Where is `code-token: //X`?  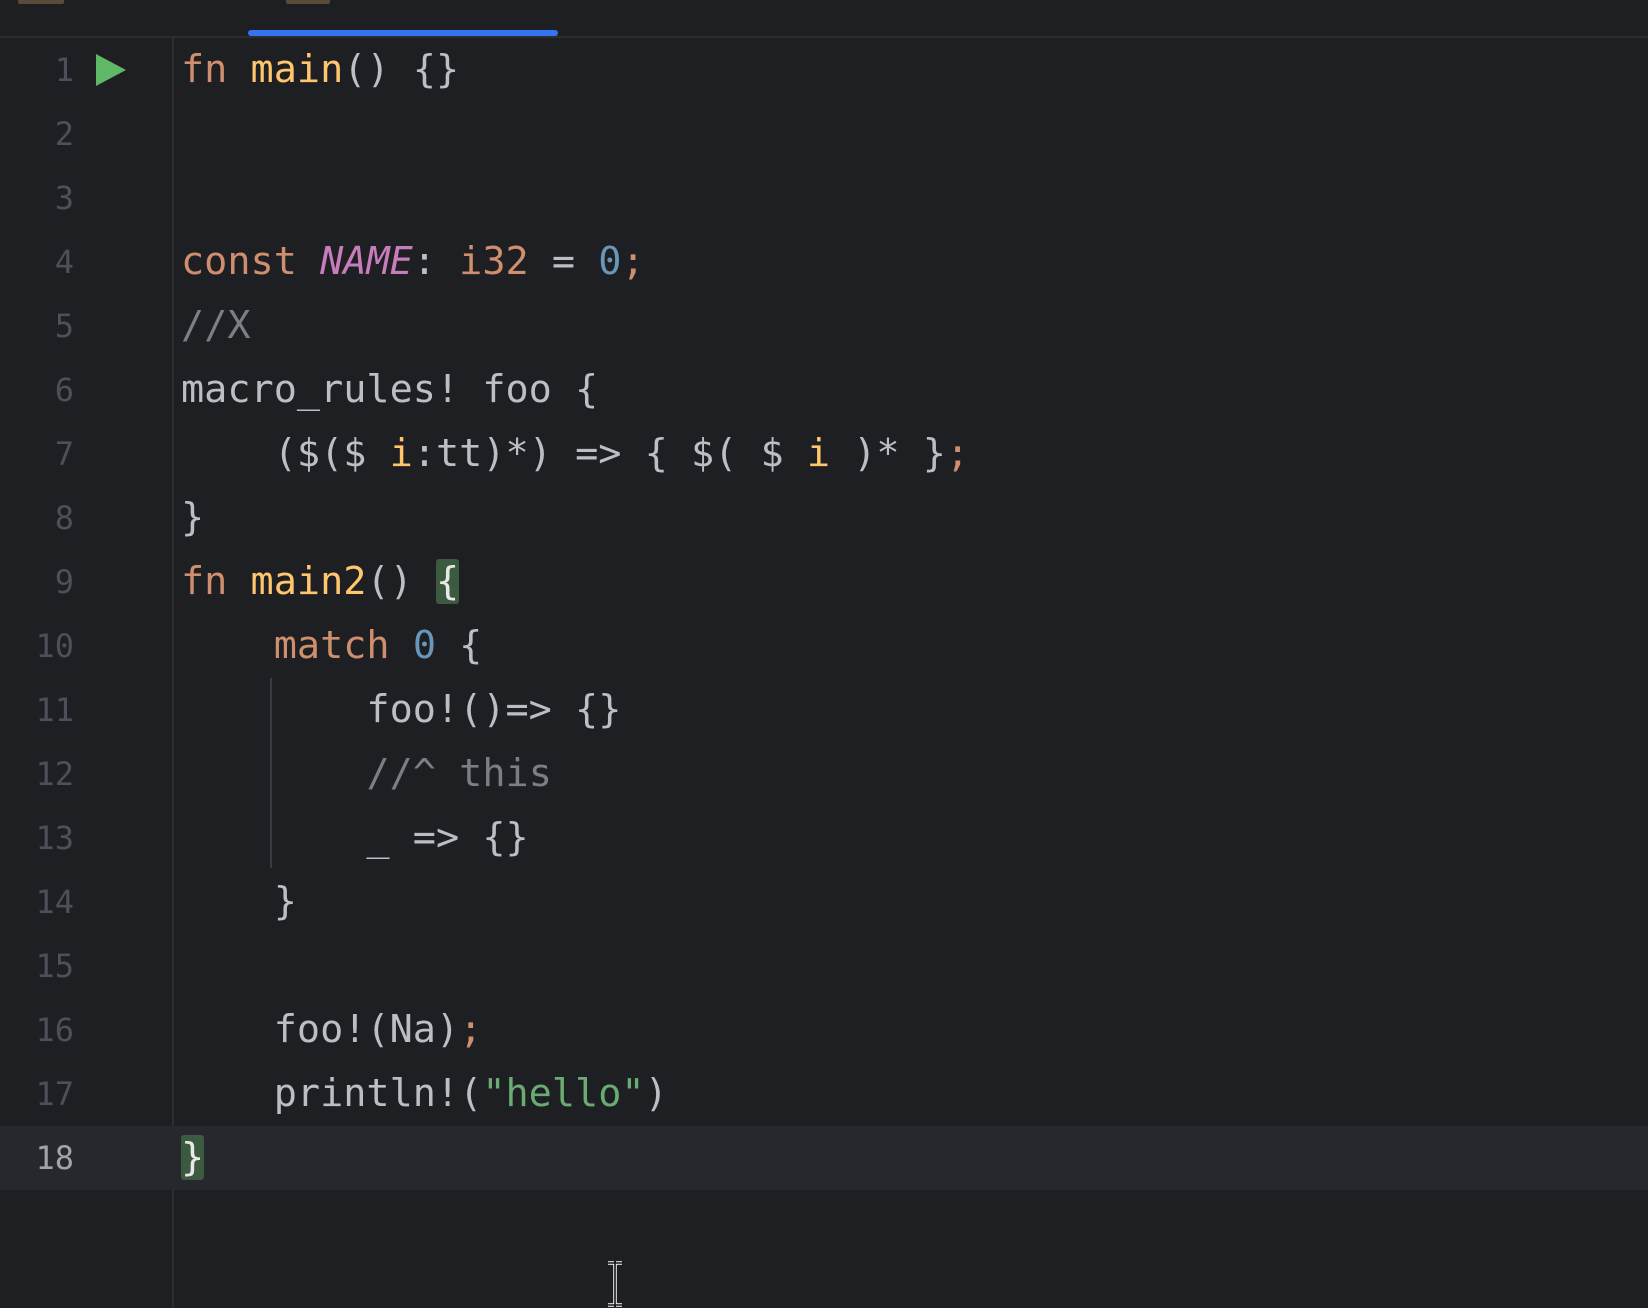 code-token: //X is located at coordinates (216, 325).